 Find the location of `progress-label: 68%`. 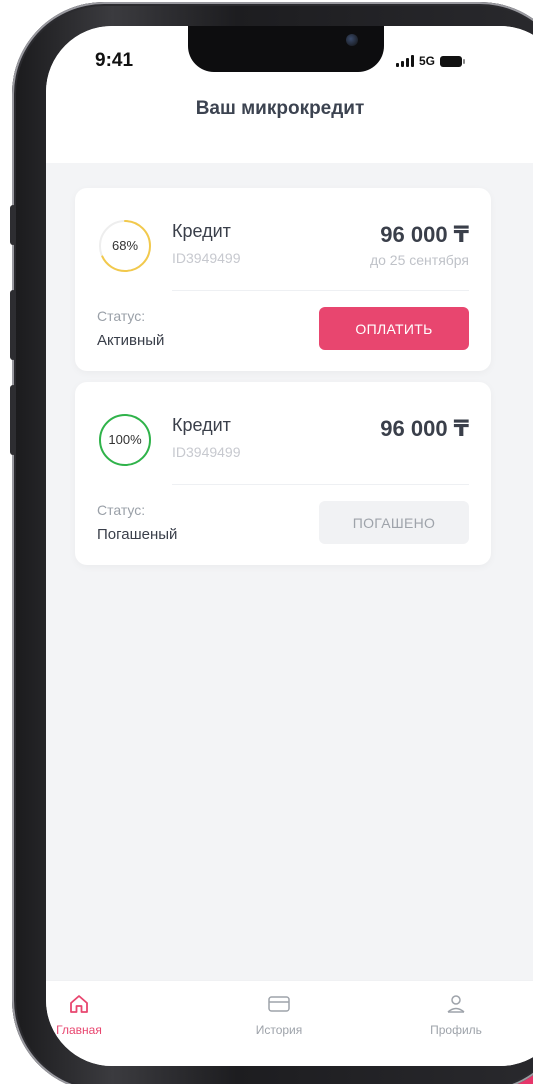

progress-label: 68% is located at coordinates (125, 245).